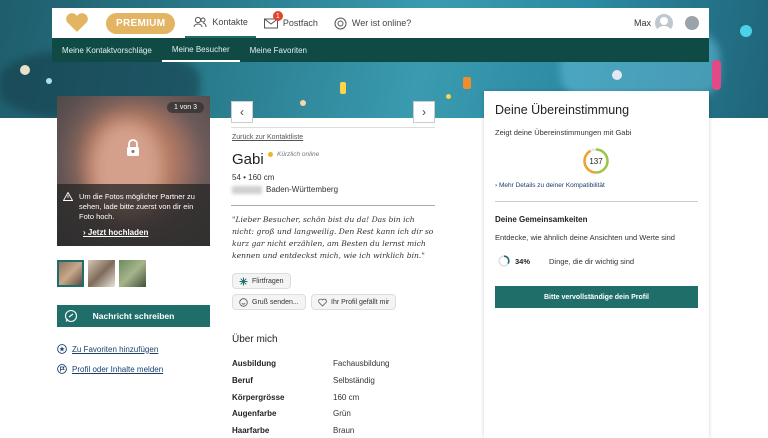  I want to click on detail-value: Braun, so click(344, 430).